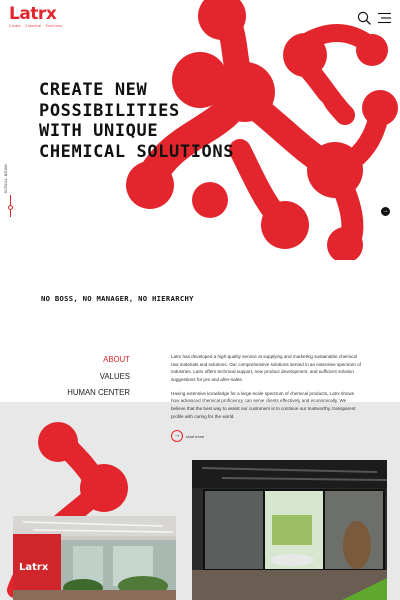 This screenshot has width=400, height=600. I want to click on logo: Latrx Create · Chemical · Solutions, so click(36, 16).